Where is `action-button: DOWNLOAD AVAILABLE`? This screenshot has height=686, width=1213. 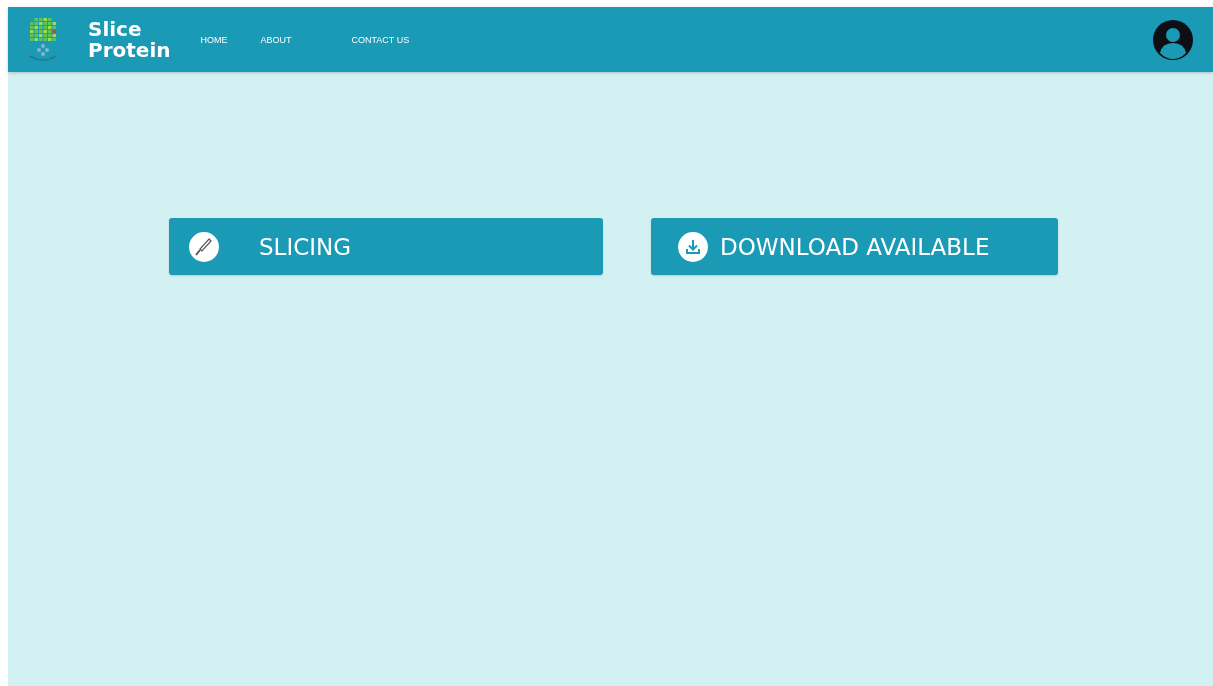
action-button: DOWNLOAD AVAILABLE is located at coordinates (854, 246).